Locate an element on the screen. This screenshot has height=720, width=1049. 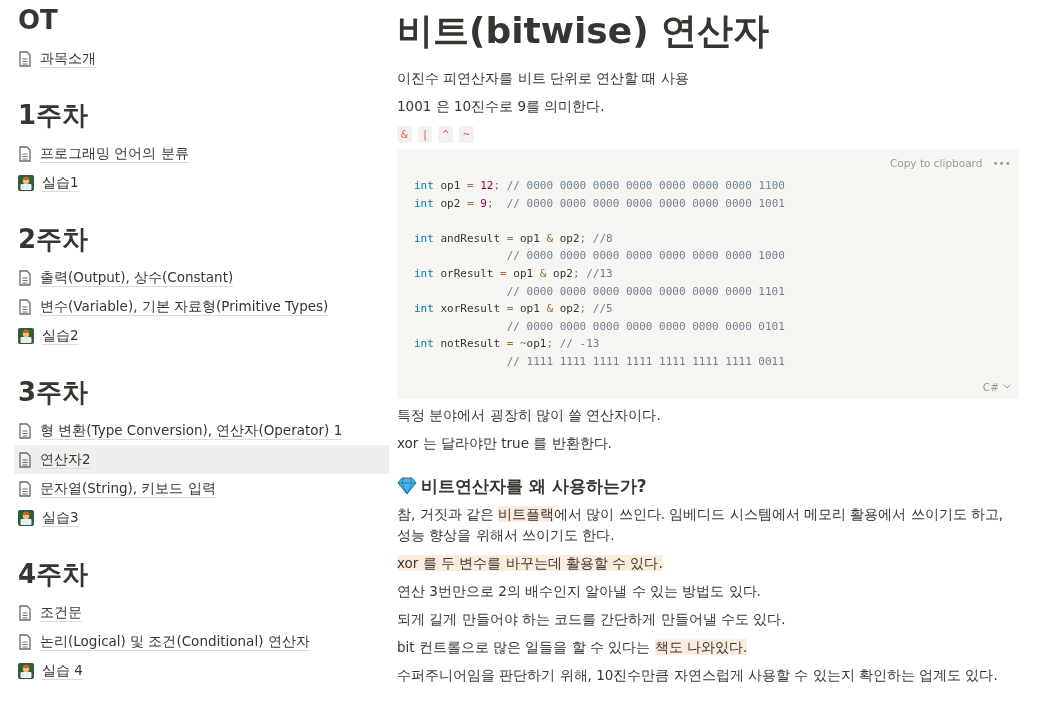
page-link: 실습2 is located at coordinates (201, 335).